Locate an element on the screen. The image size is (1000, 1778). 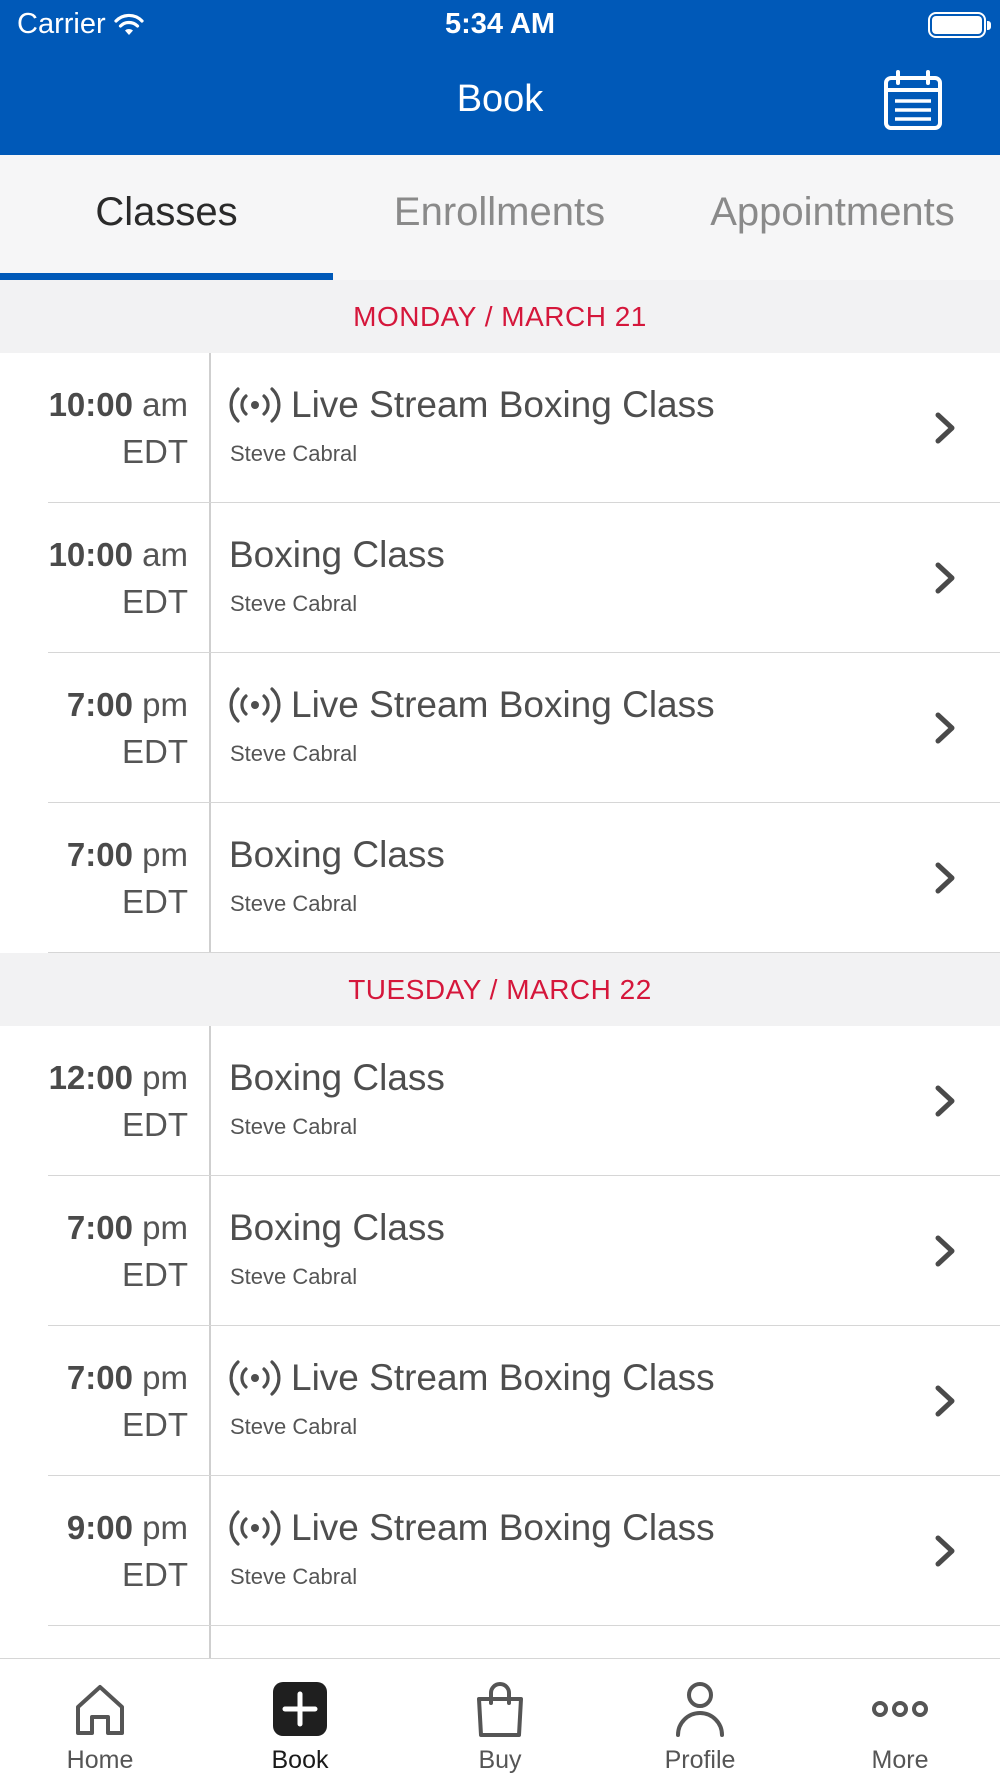
tab-appointments: Appointments is located at coordinates (832, 217).